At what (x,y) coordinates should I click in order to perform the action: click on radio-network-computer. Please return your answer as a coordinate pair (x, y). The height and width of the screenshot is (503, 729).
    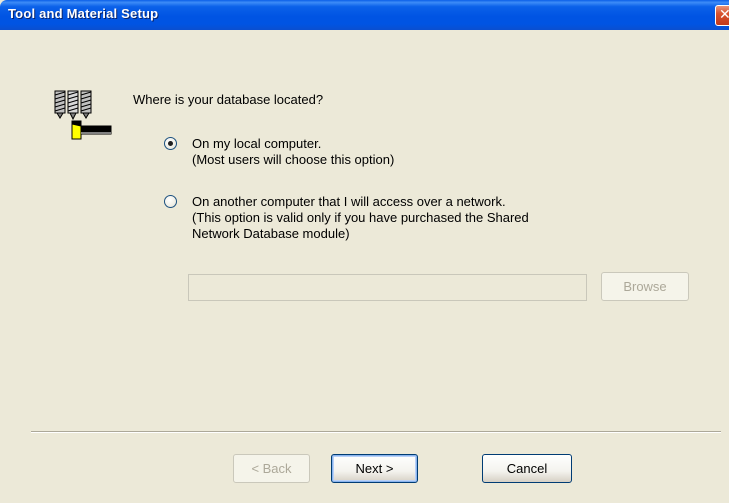
    Looking at the image, I should click on (170, 201).